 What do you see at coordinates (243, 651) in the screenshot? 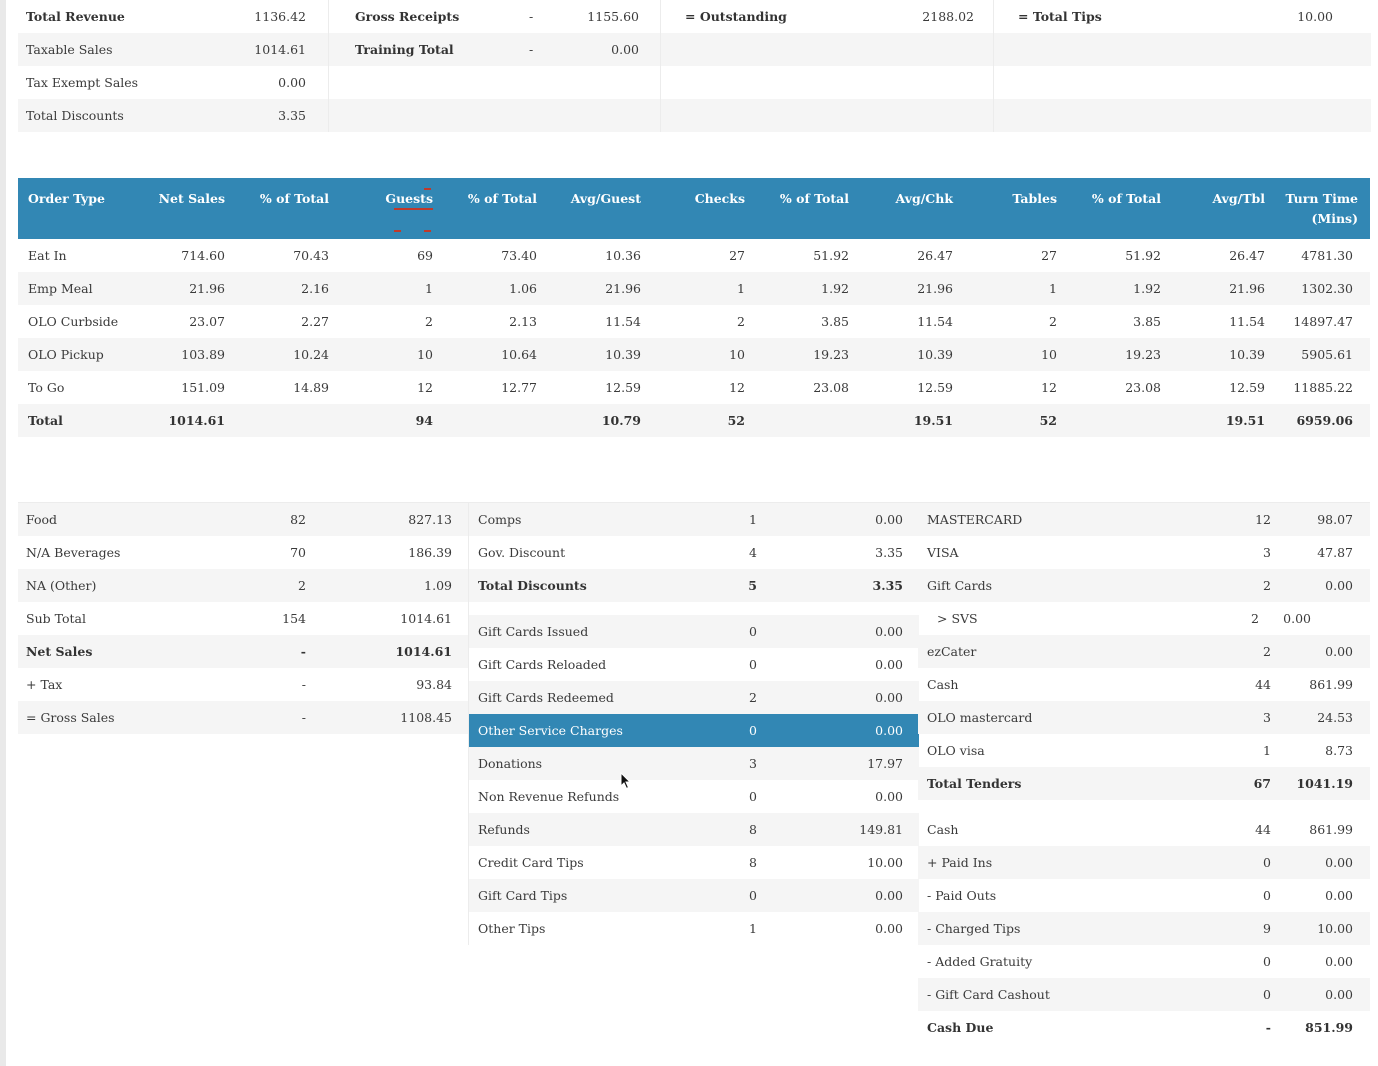
I see `list-item: Net Sales - 1014.61` at bounding box center [243, 651].